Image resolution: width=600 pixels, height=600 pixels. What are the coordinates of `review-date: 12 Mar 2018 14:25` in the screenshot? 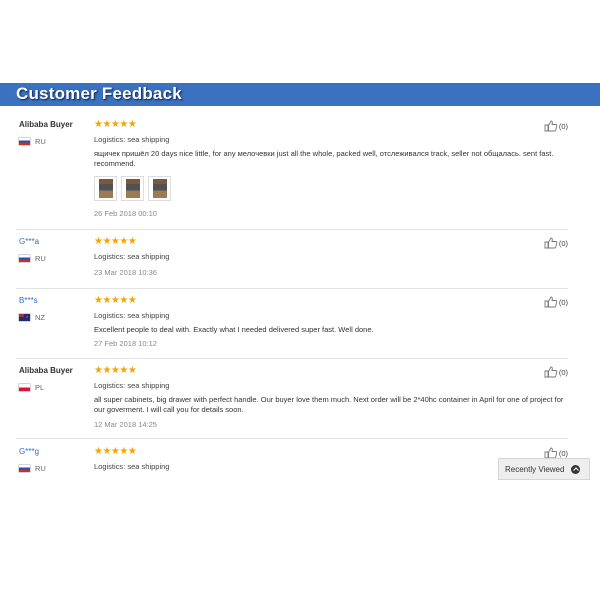 It's located at (125, 424).